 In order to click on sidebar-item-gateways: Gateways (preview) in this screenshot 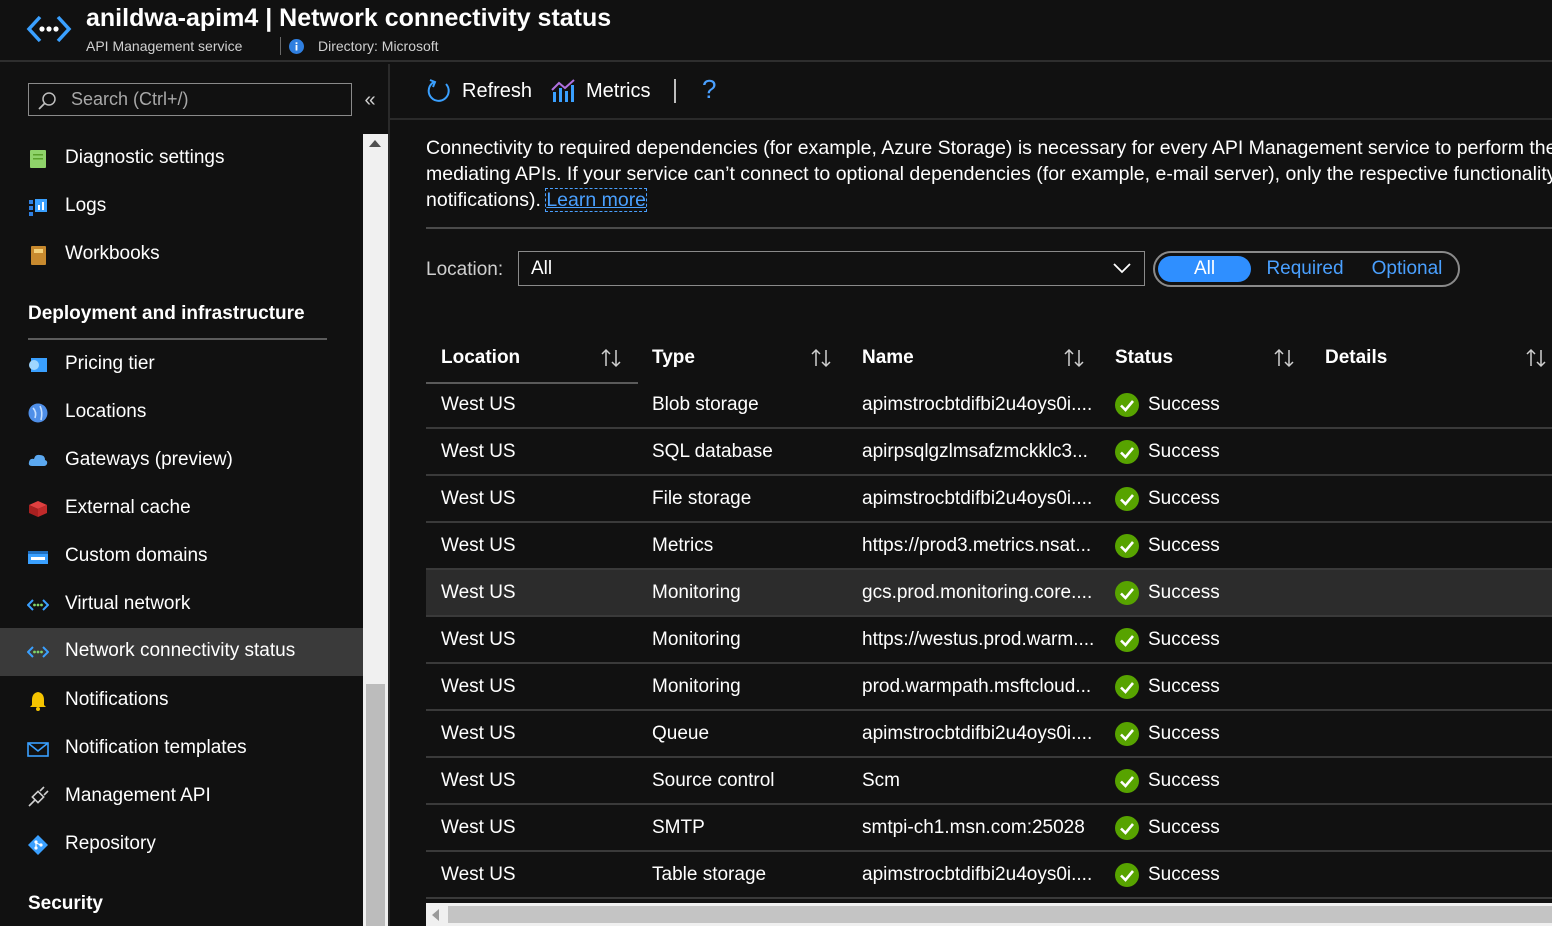, I will do `click(181, 461)`.